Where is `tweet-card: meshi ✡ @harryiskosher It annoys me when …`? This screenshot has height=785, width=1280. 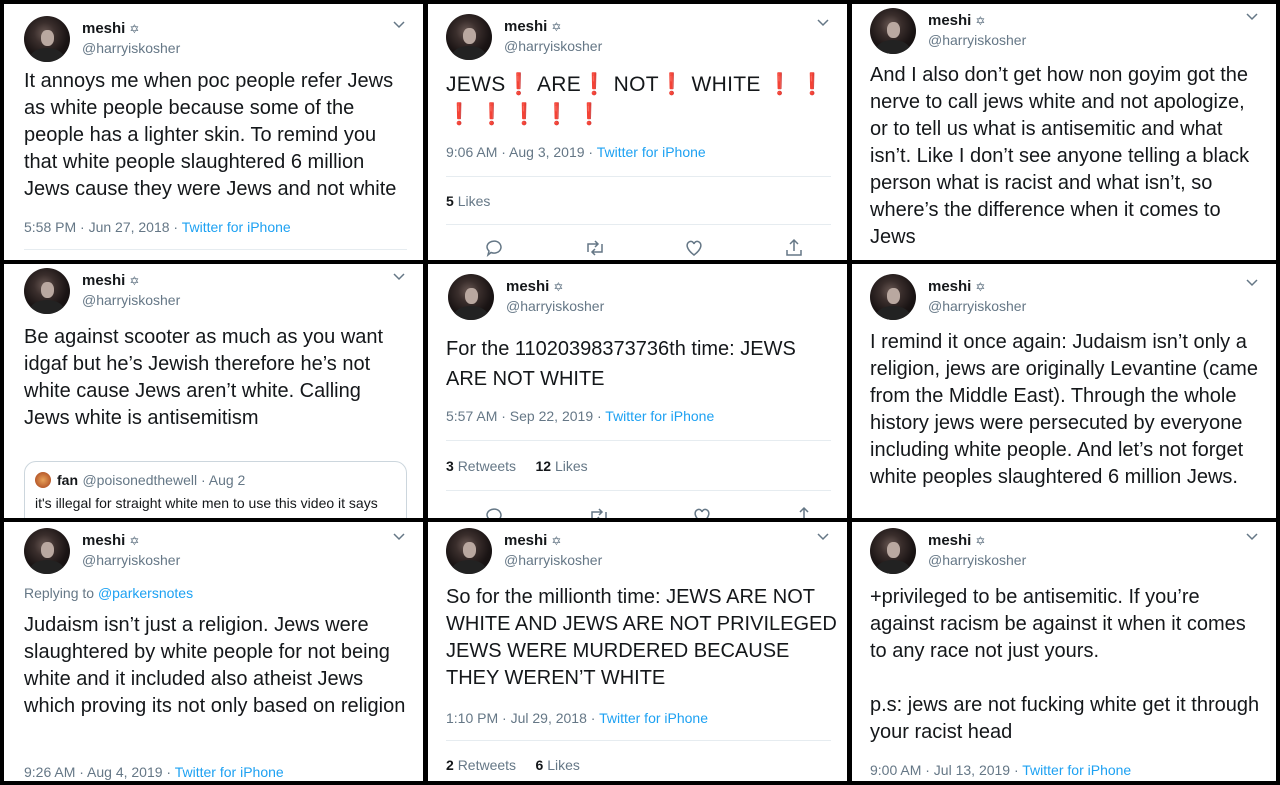
tweet-card: meshi ✡ @harryiskosher It annoys me when … is located at coordinates (213, 132).